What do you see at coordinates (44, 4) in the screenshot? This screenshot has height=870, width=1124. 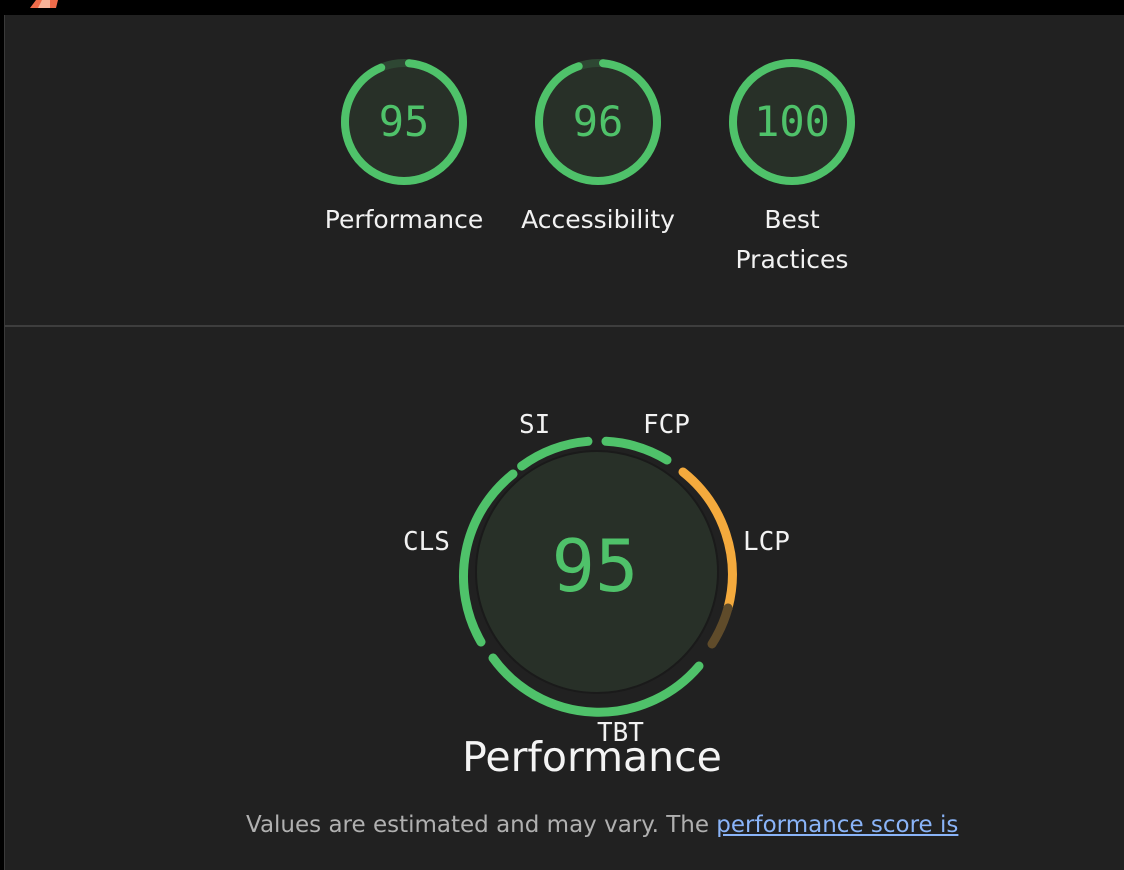 I see `lighthouse-logo-icon` at bounding box center [44, 4].